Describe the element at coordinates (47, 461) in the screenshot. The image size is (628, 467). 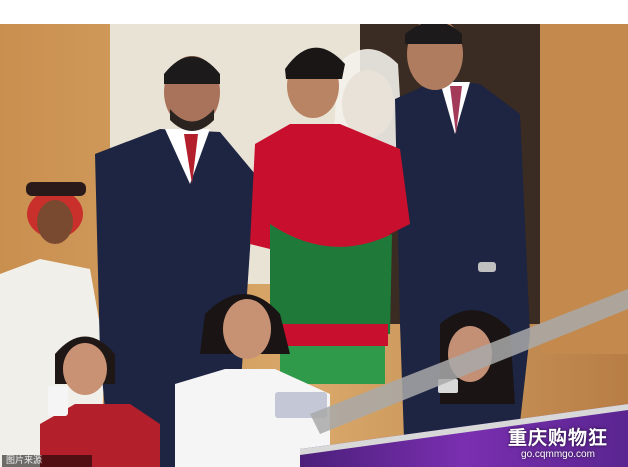
I see `photo-credit-label: 图片来源` at that location.